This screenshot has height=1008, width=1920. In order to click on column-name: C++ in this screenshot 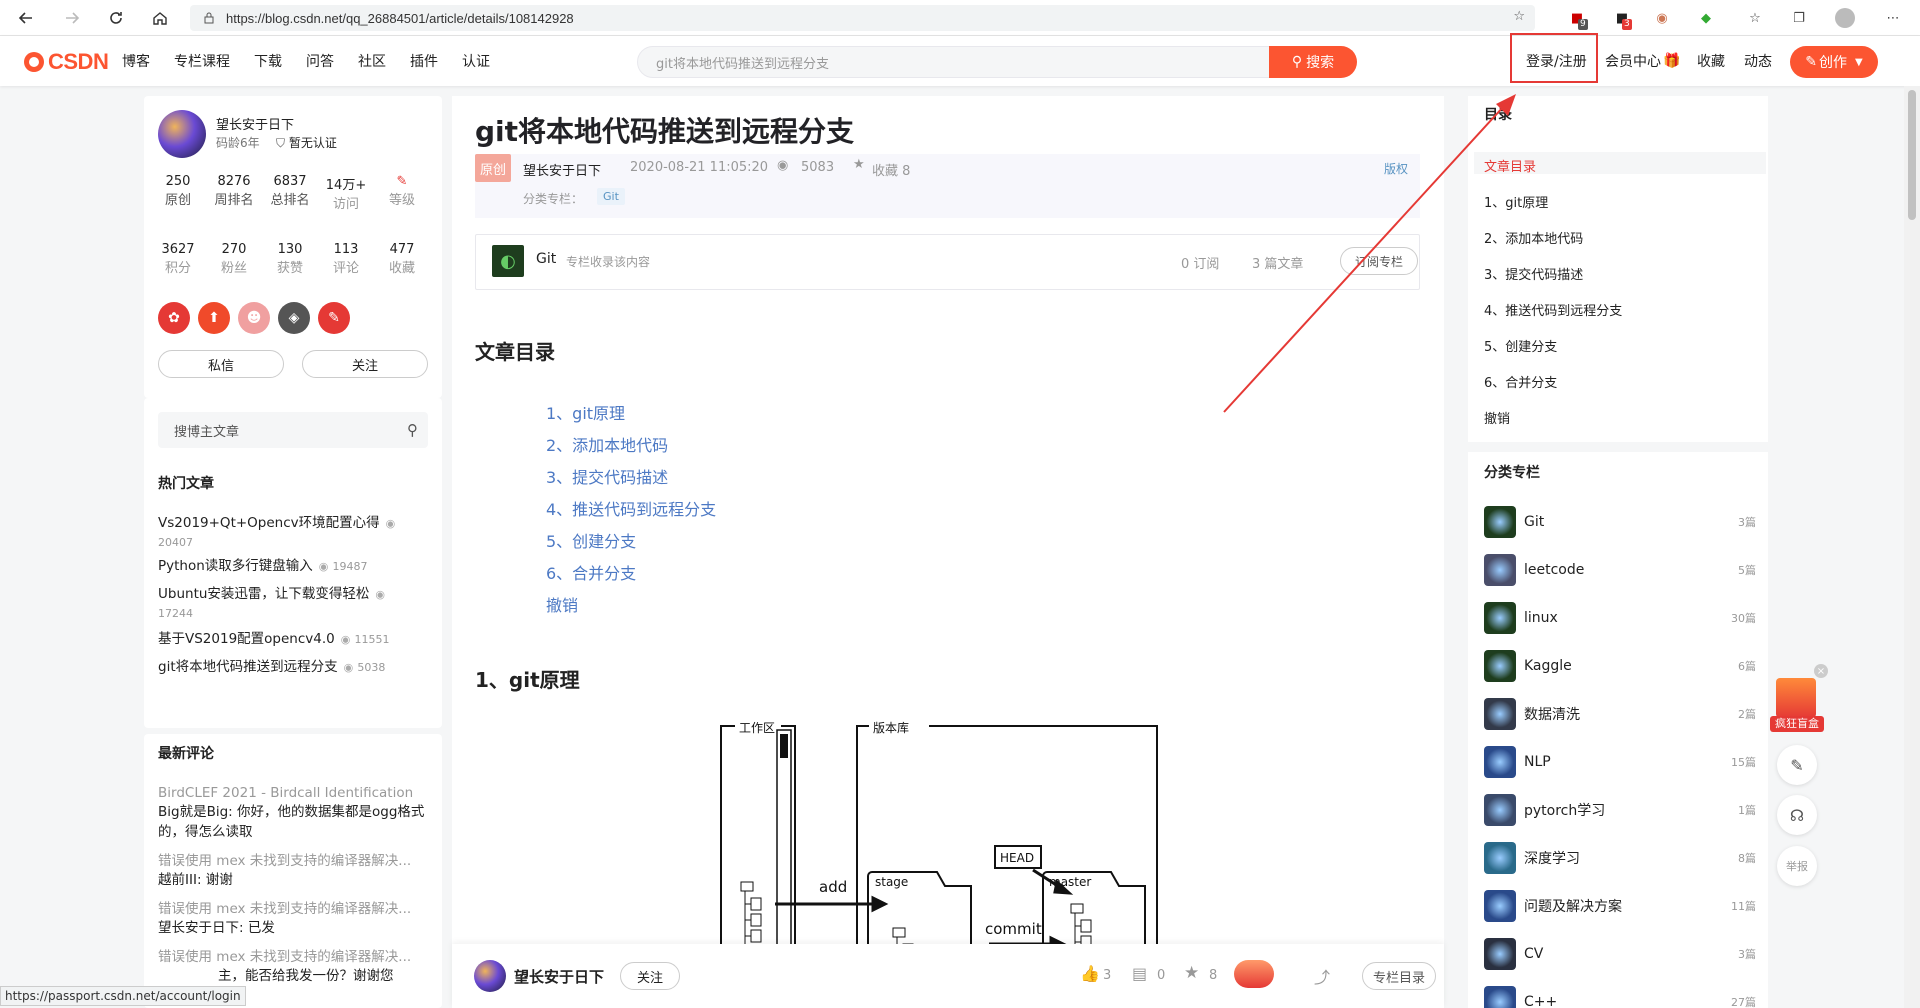, I will do `click(1627, 1001)`.